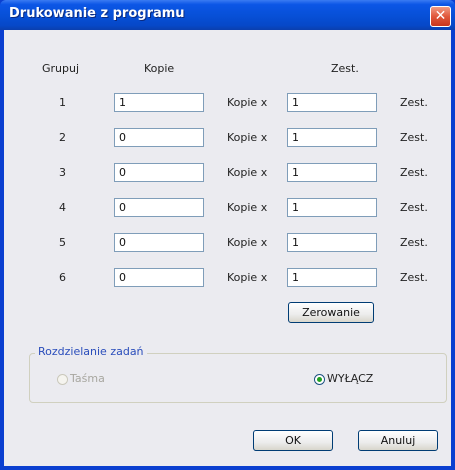  What do you see at coordinates (159, 68) in the screenshot?
I see `header-copies: Kopie` at bounding box center [159, 68].